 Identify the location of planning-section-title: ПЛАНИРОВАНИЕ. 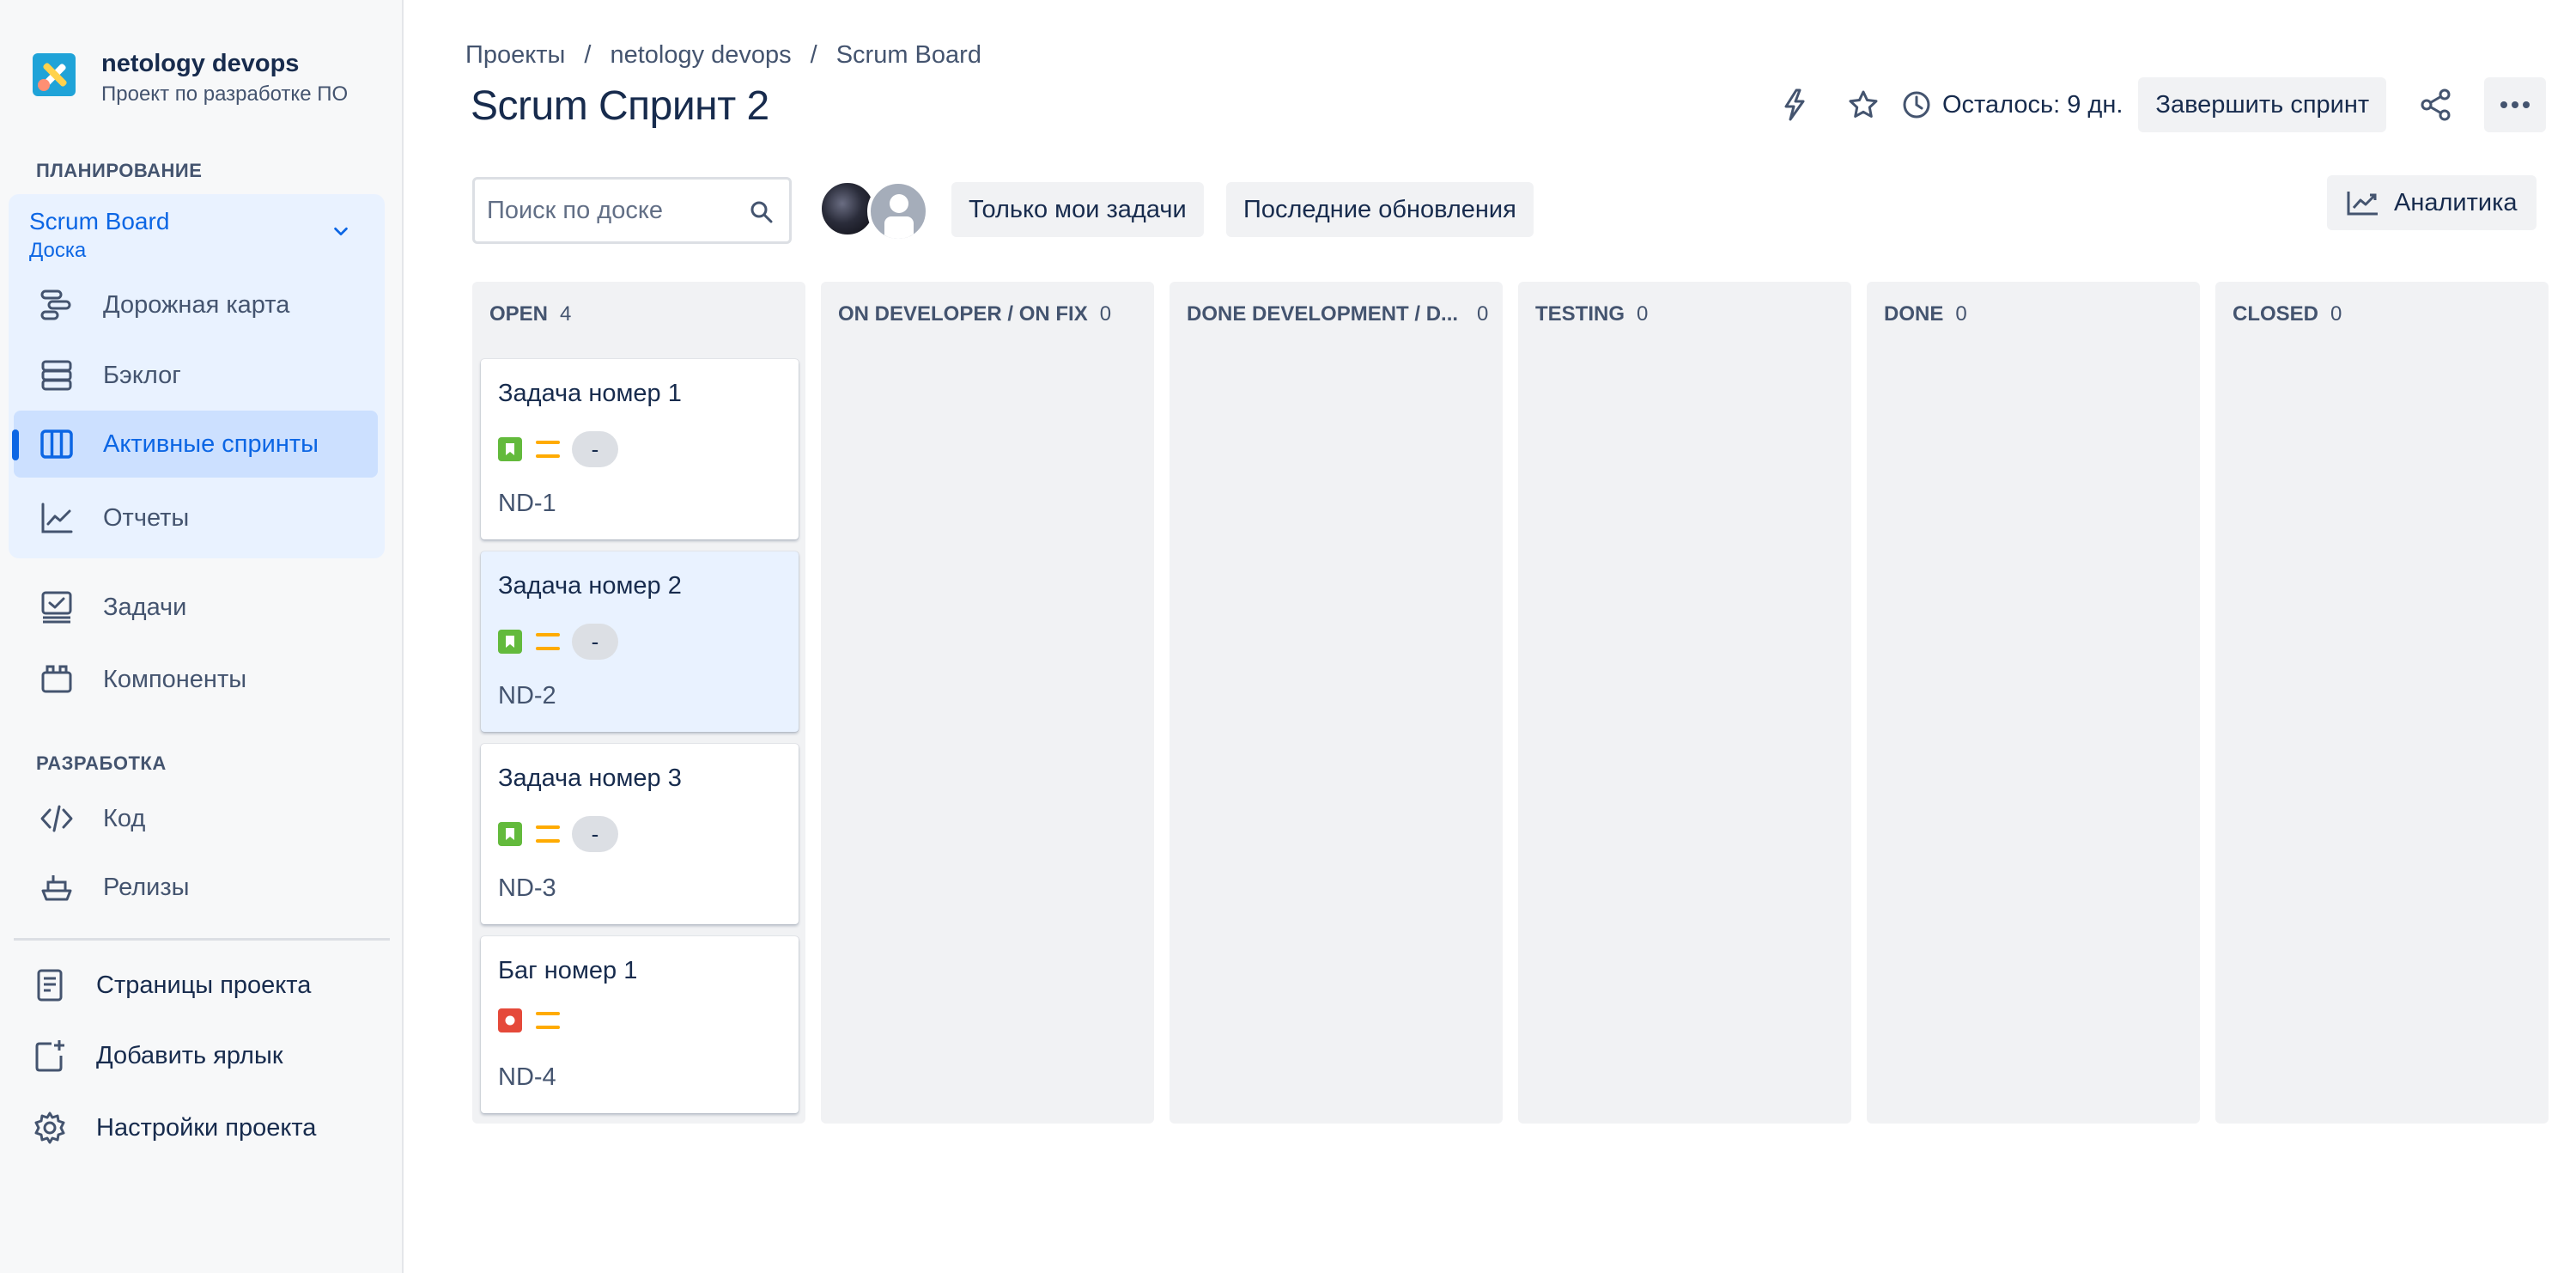
(119, 170).